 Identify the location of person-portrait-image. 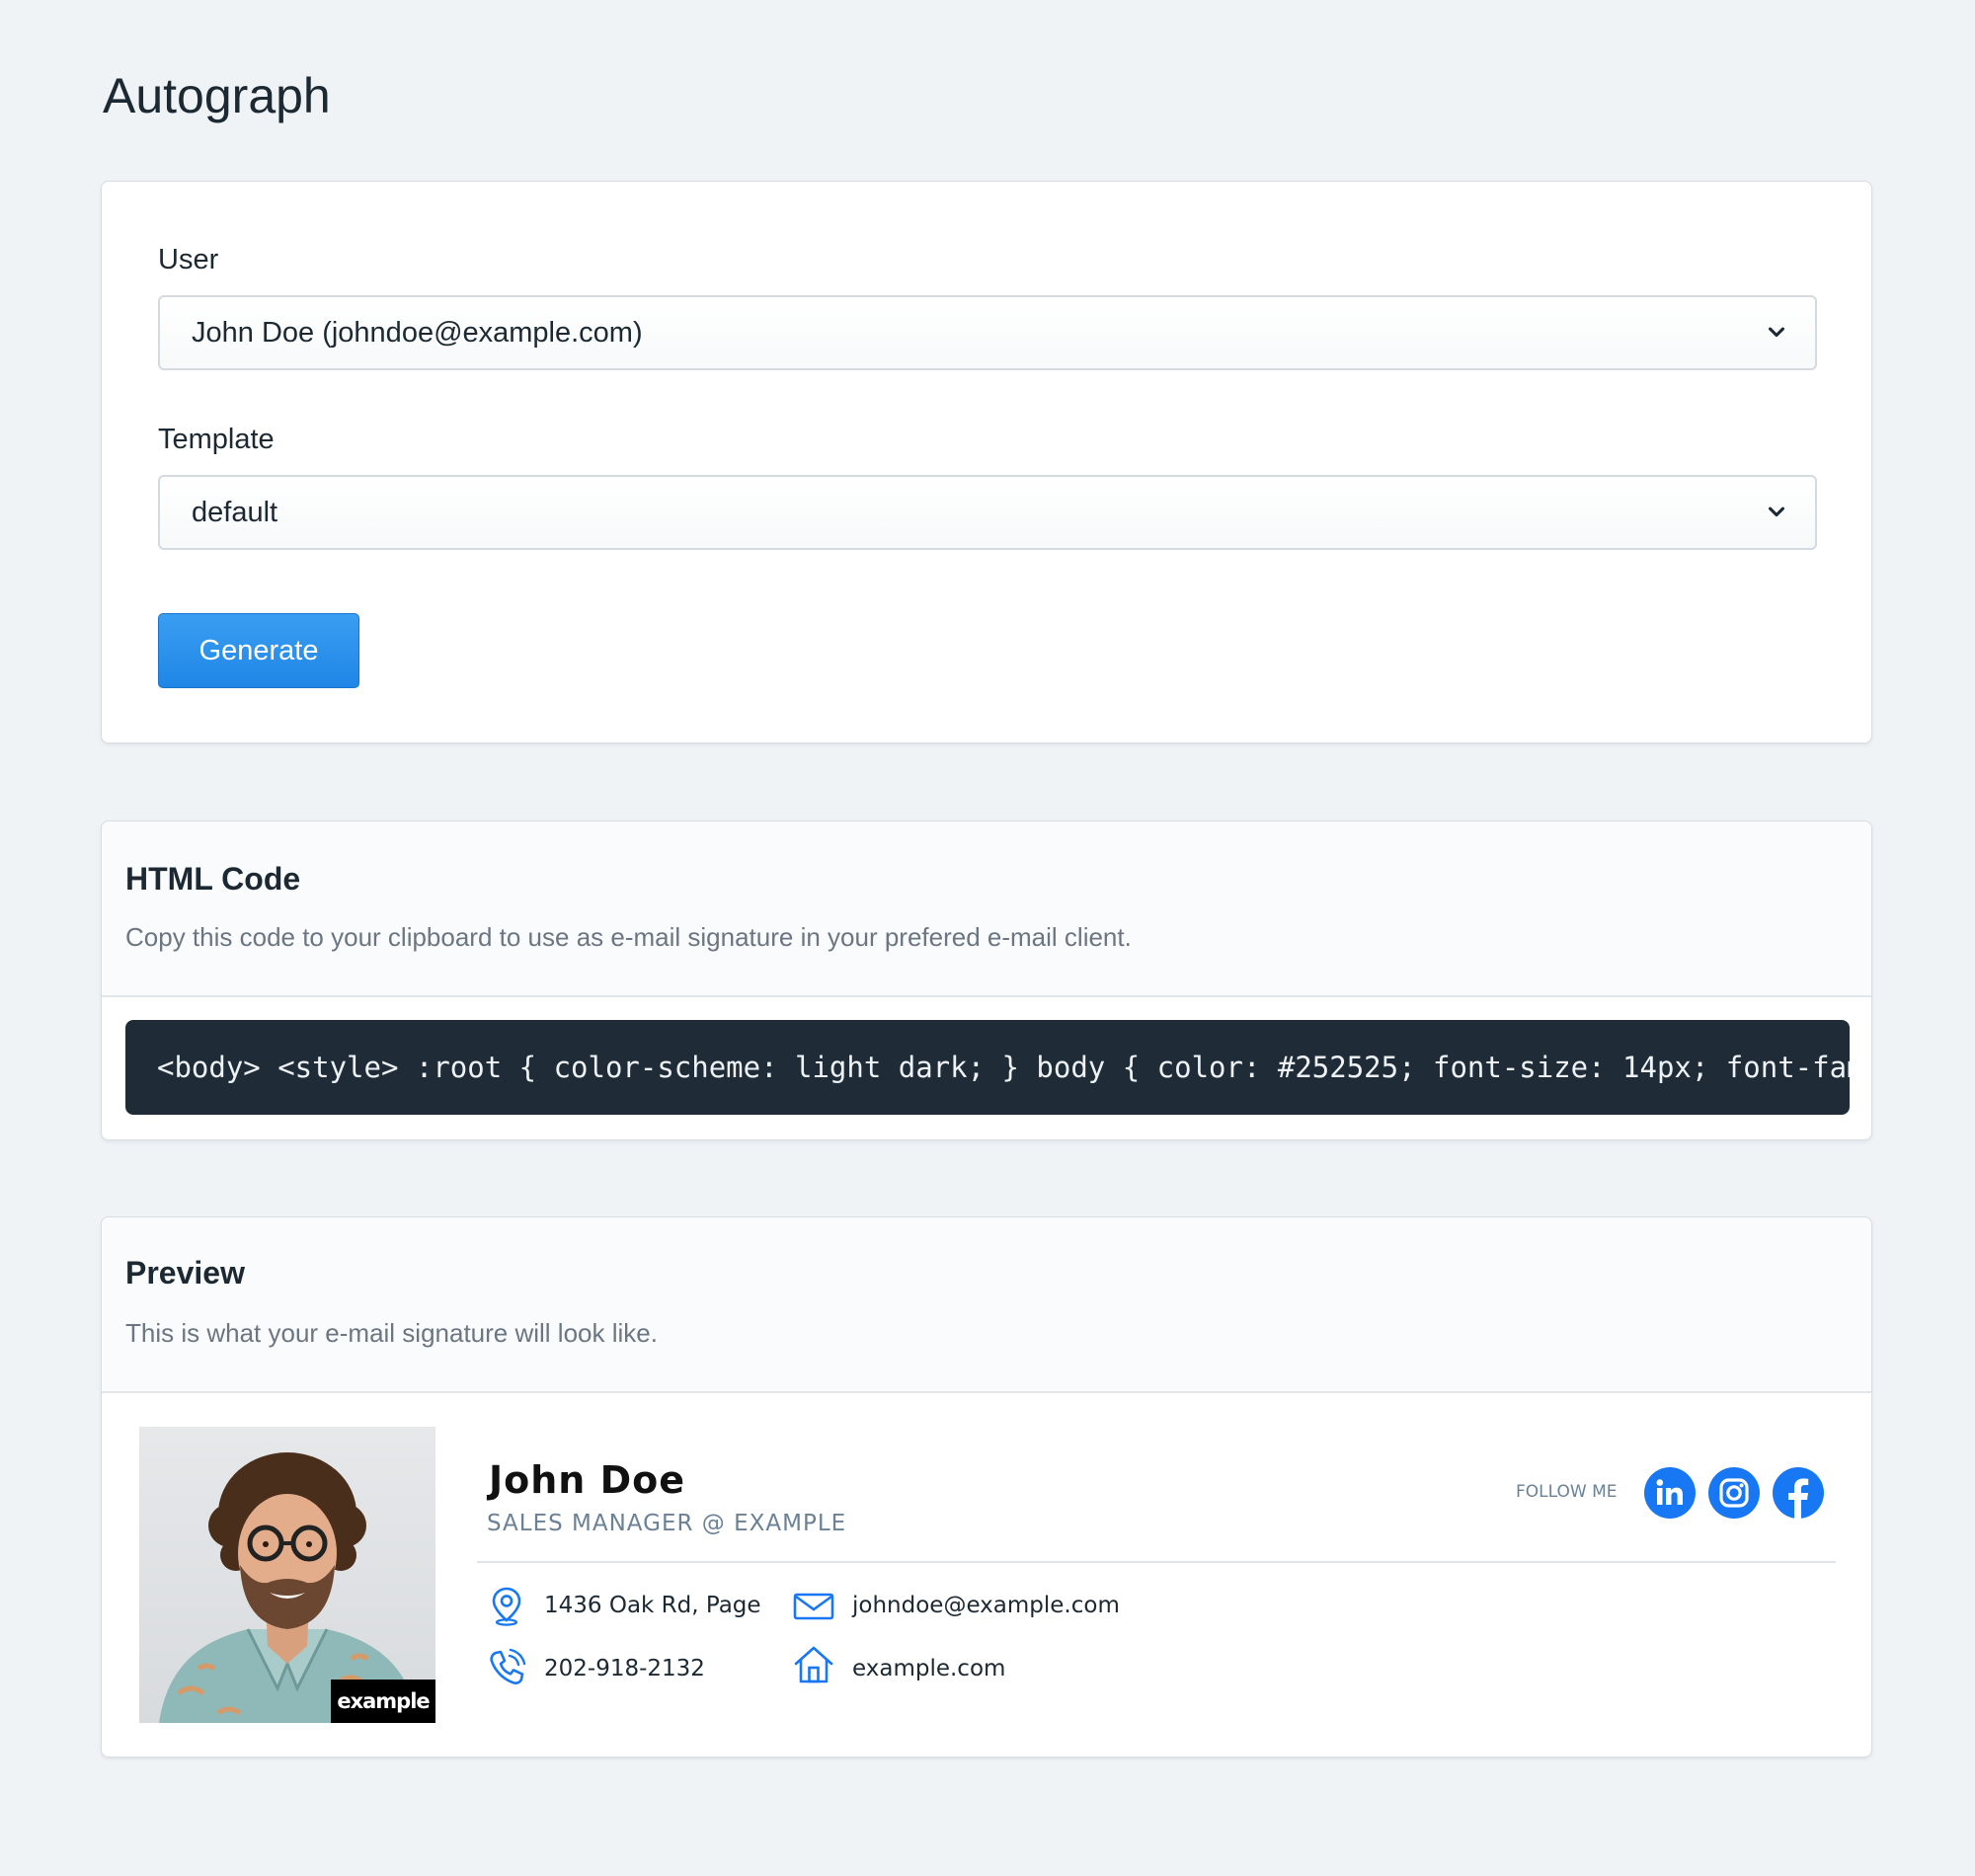
(288, 1587).